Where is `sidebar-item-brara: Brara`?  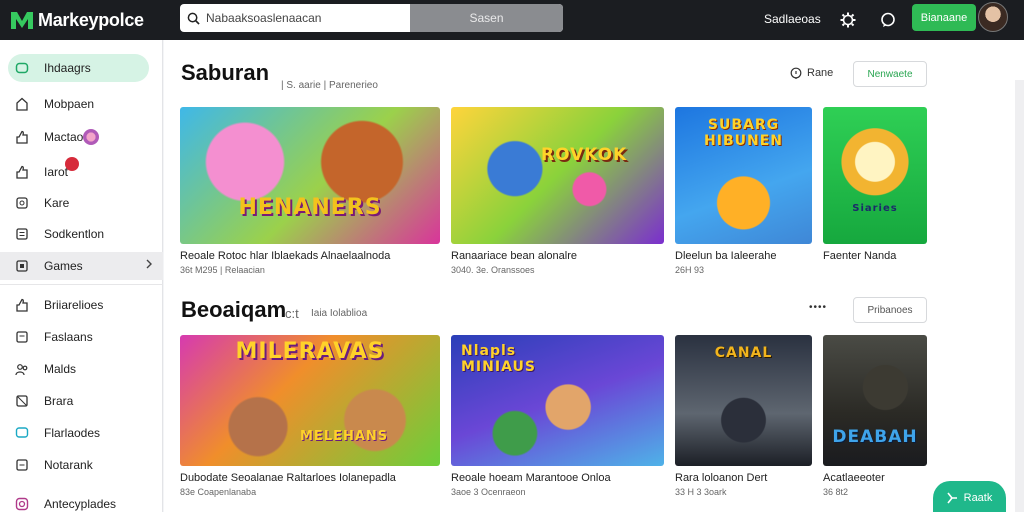 sidebar-item-brara: Brara is located at coordinates (85, 401).